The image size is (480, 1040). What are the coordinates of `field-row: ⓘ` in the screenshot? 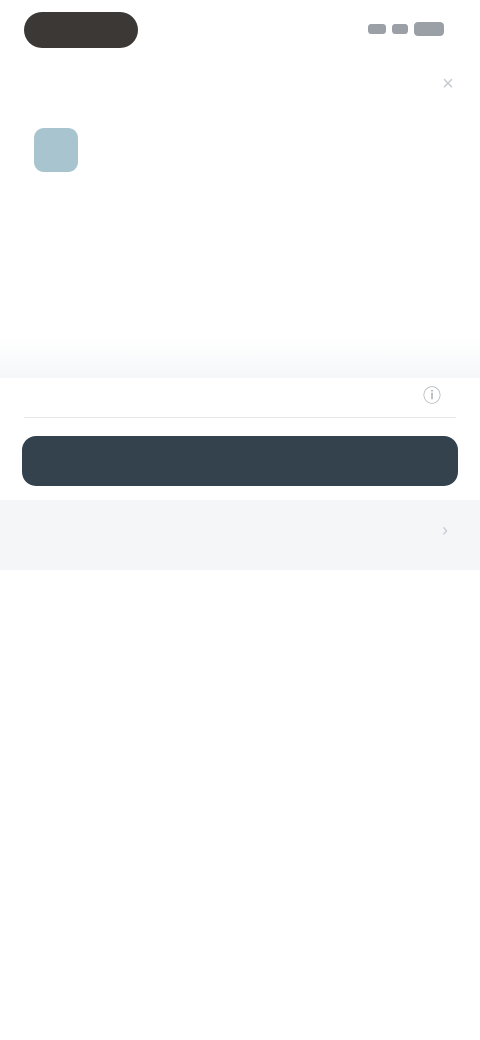 It's located at (240, 398).